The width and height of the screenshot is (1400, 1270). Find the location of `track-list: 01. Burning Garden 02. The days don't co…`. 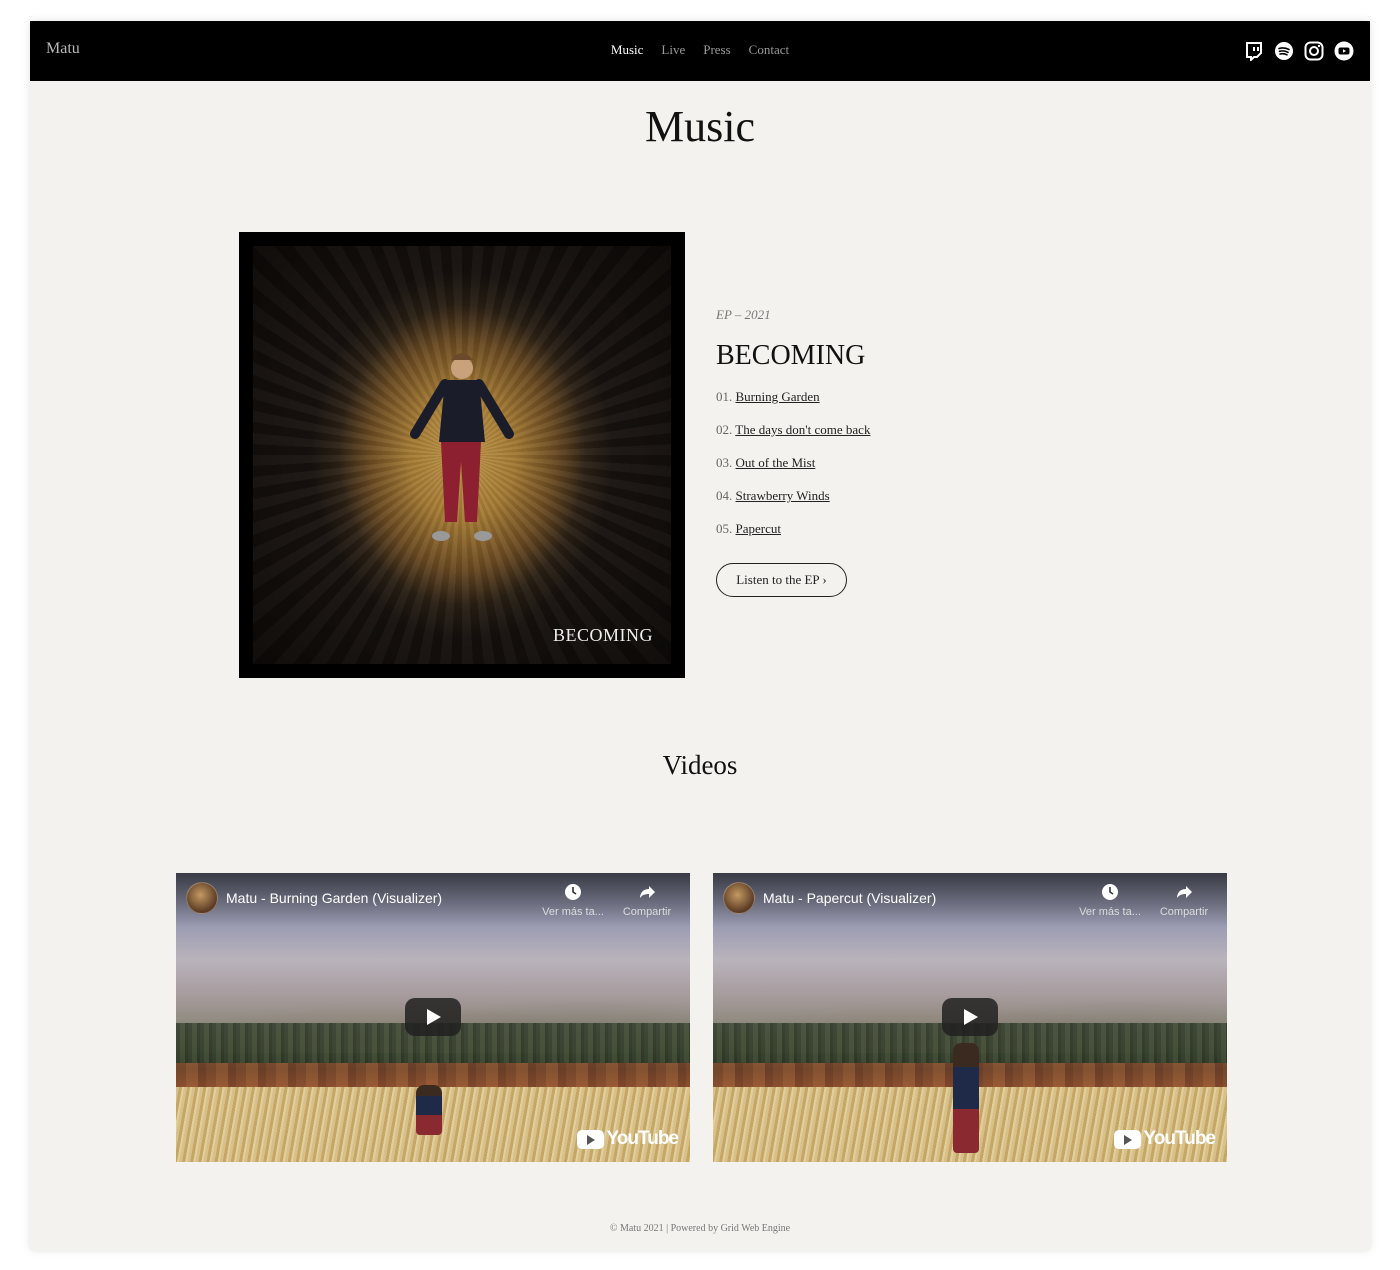

track-list: 01. Burning Garden 02. The days don't co… is located at coordinates (793, 471).